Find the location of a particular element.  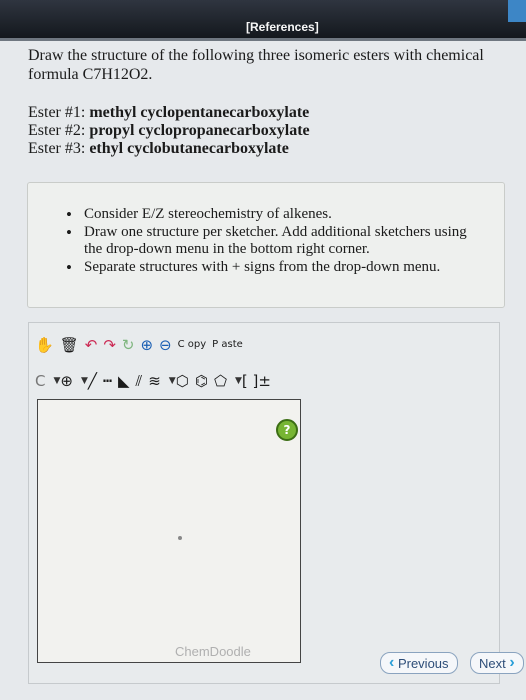

ring-cyclopentane-icon: ⬠ is located at coordinates (220, 381).